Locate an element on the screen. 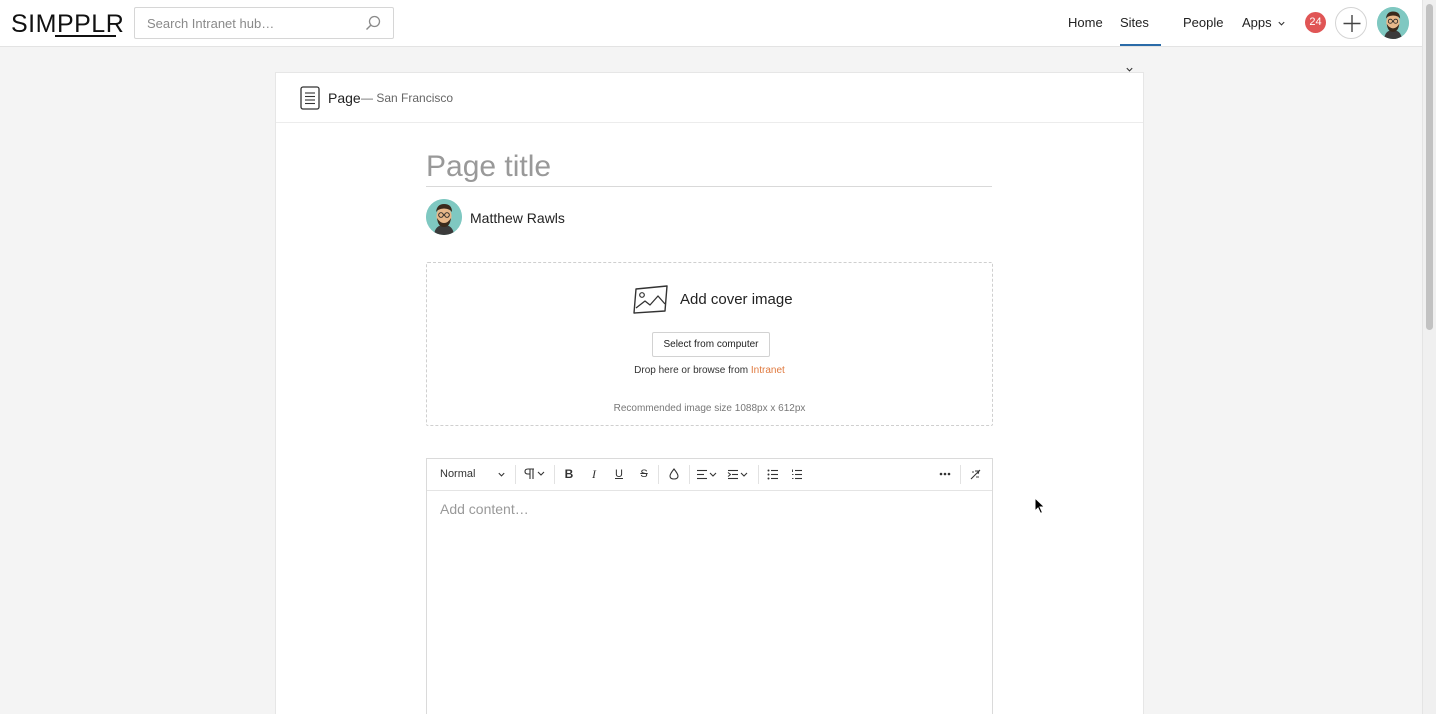 The image size is (1436, 714). nav-home: Home is located at coordinates (1085, 23).